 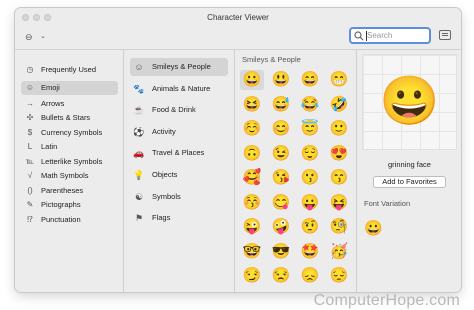 I want to click on emoji-cell: 😃, so click(x=281, y=80).